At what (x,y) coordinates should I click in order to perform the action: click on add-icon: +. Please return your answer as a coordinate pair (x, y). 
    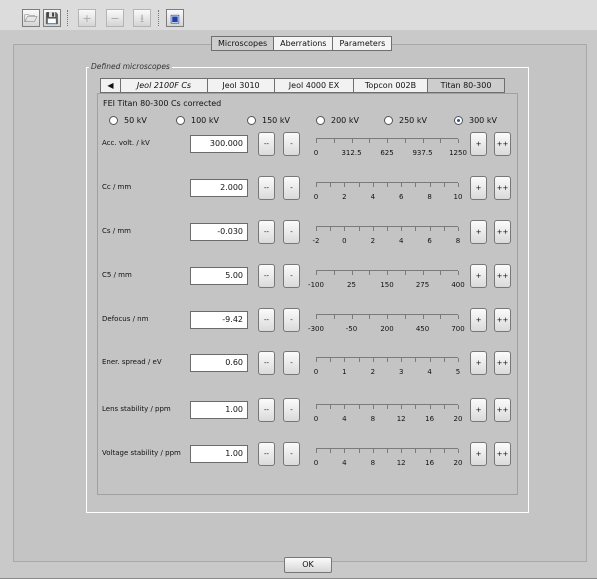
    Looking at the image, I should click on (87, 18).